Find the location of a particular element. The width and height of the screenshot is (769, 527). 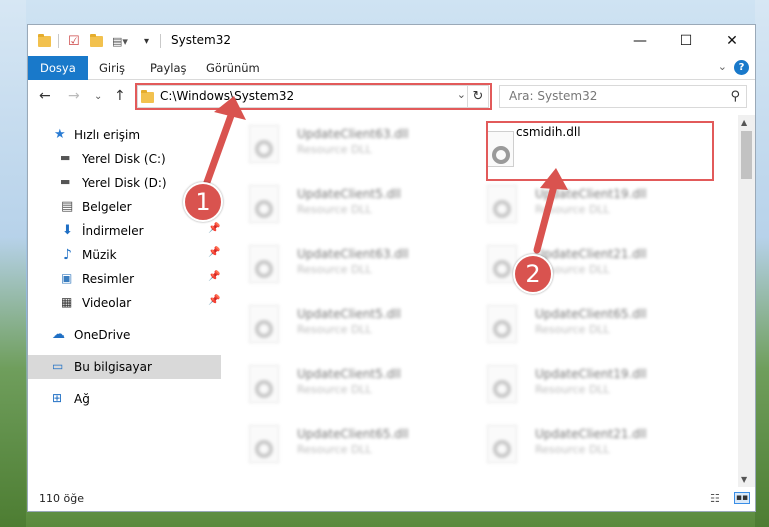

sidebar-item-label: OneDrive is located at coordinates (102, 335).